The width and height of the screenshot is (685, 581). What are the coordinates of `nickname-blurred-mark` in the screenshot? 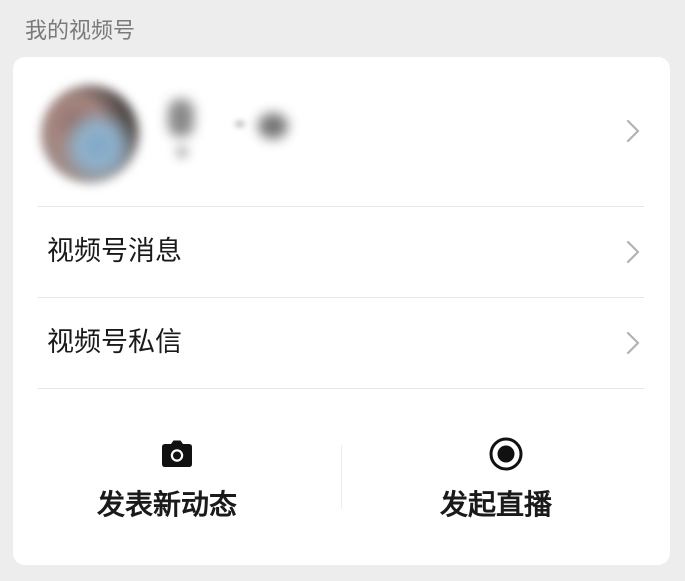 It's located at (182, 152).